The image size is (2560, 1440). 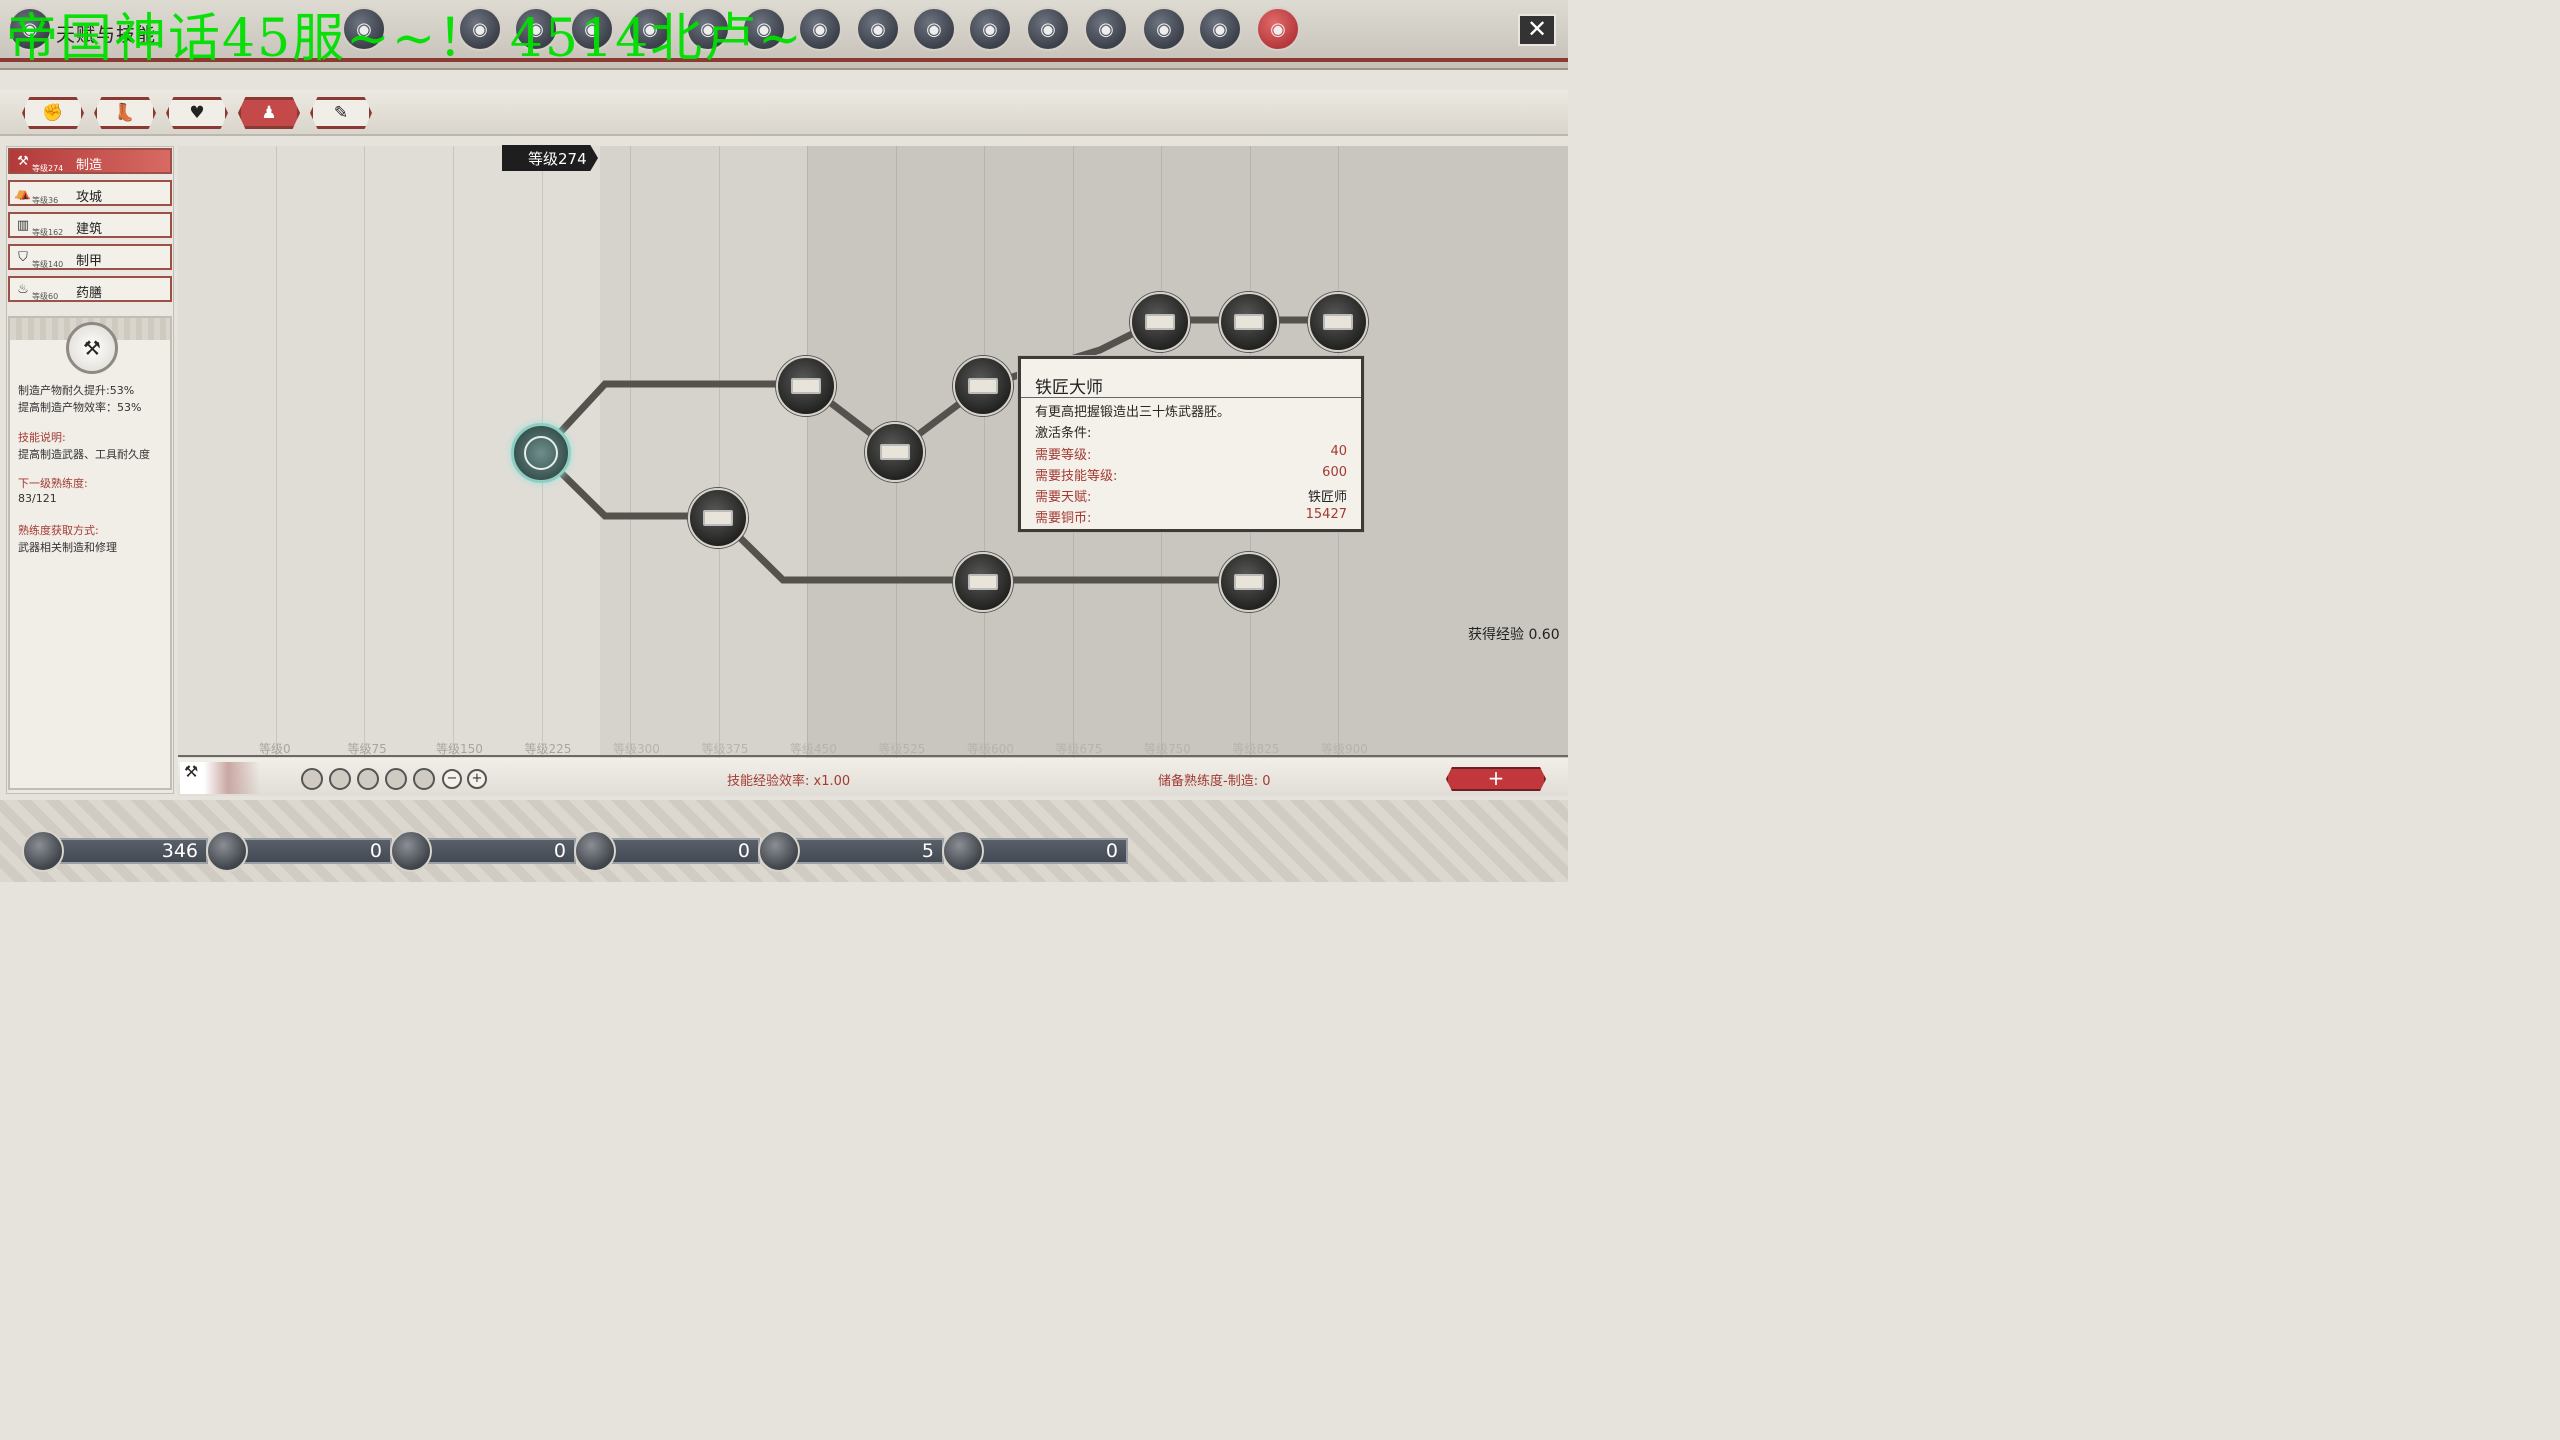 I want to click on tooltip-row-talent: 需要天赋: 铁匠师, so click(x=1191, y=497).